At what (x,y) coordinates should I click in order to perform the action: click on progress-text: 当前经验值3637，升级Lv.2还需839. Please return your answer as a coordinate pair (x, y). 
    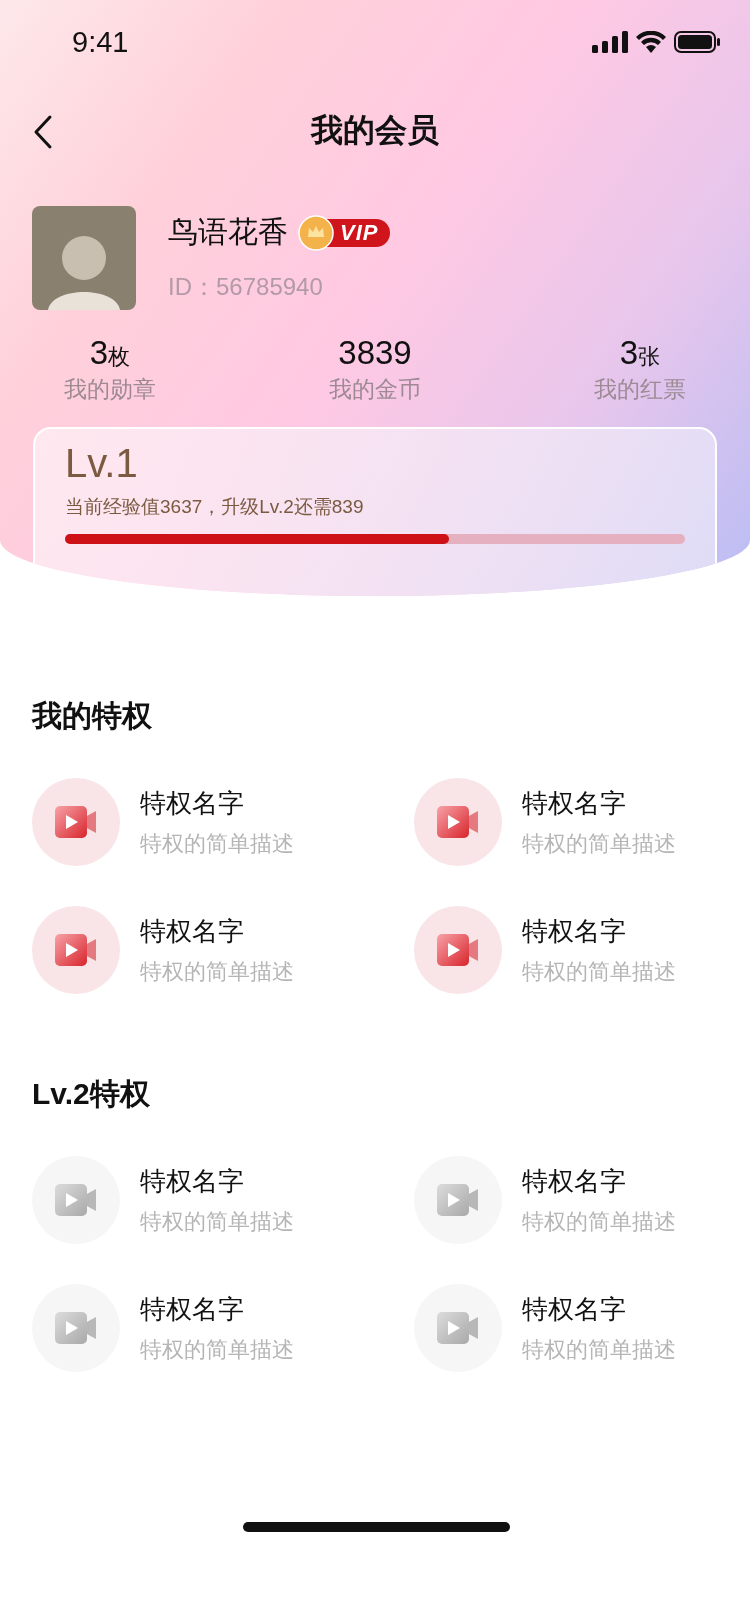
    Looking at the image, I should click on (215, 507).